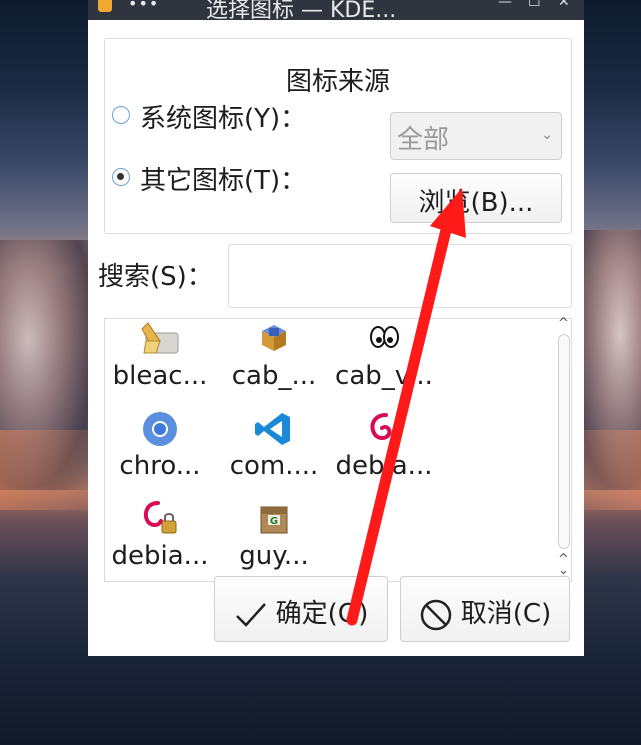 The width and height of the screenshot is (641, 745). I want to click on search-label: 搜索(S)：, so click(155, 277).